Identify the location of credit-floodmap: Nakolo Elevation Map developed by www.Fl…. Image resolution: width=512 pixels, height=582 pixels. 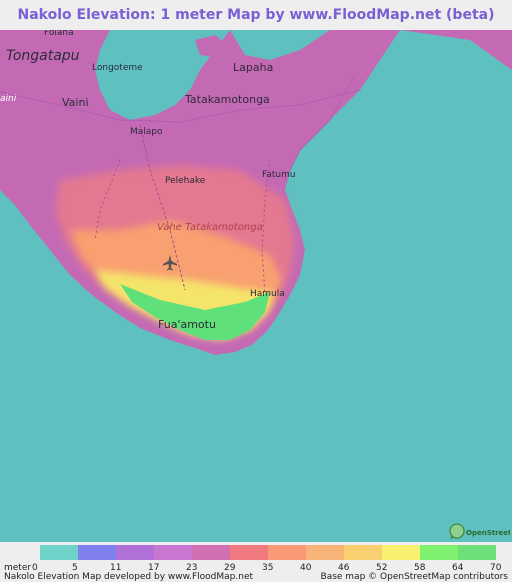
(129, 577).